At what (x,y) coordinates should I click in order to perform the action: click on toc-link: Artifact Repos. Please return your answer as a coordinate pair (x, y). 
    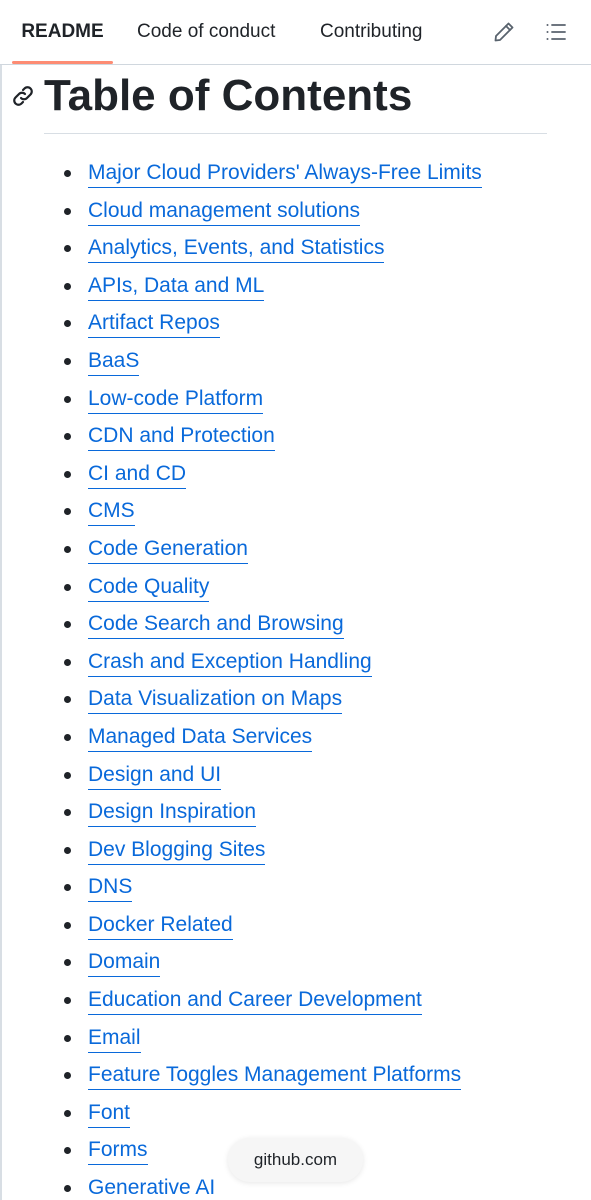
    Looking at the image, I should click on (154, 324).